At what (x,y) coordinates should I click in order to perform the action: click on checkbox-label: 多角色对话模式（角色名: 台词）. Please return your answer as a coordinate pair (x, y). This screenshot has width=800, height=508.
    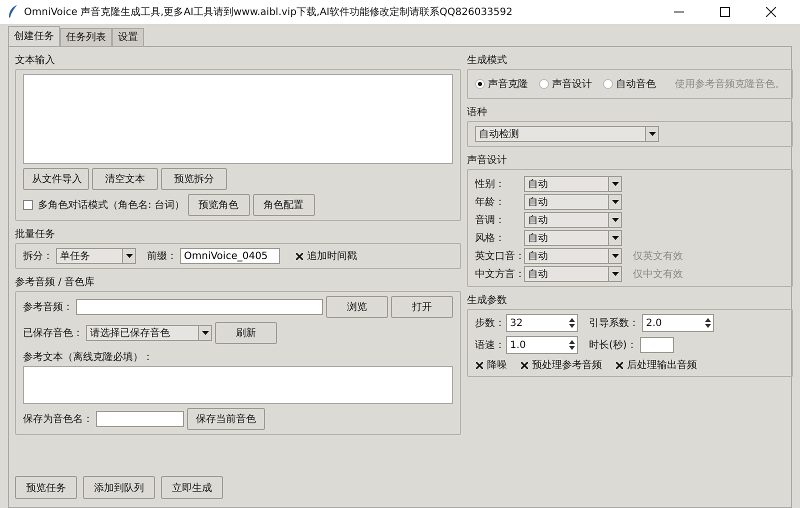
    Looking at the image, I should click on (111, 205).